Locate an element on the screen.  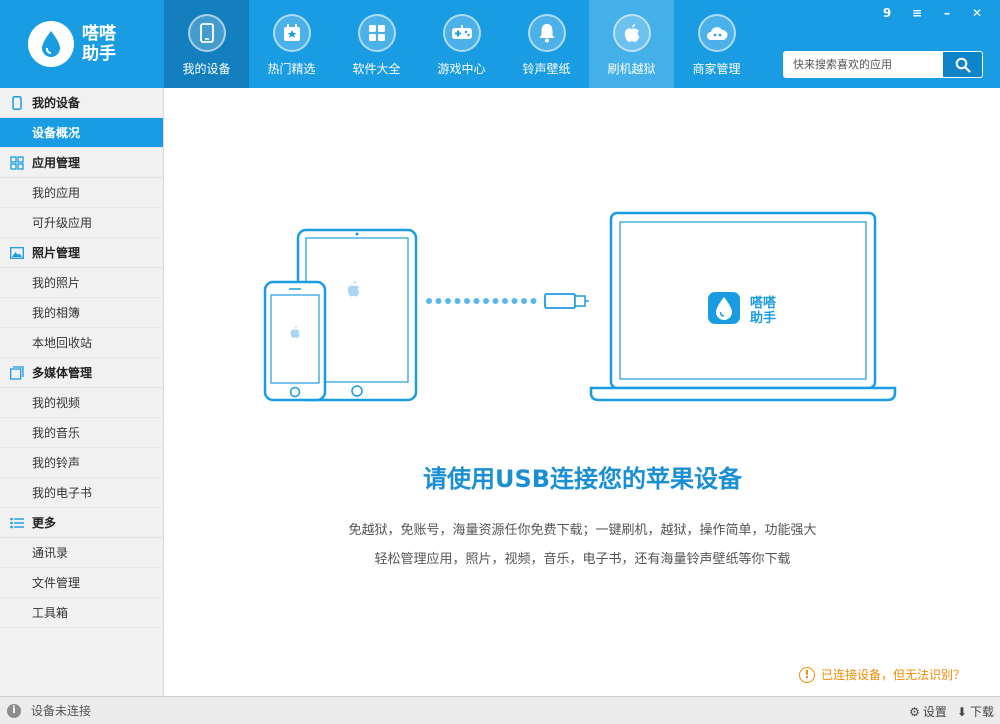
nav-games: 游戏中心 is located at coordinates (461, 44).